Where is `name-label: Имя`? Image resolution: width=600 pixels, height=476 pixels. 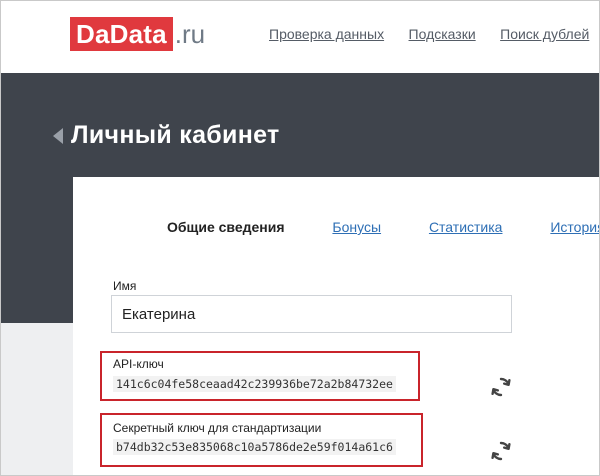
name-label: Имя is located at coordinates (125, 286).